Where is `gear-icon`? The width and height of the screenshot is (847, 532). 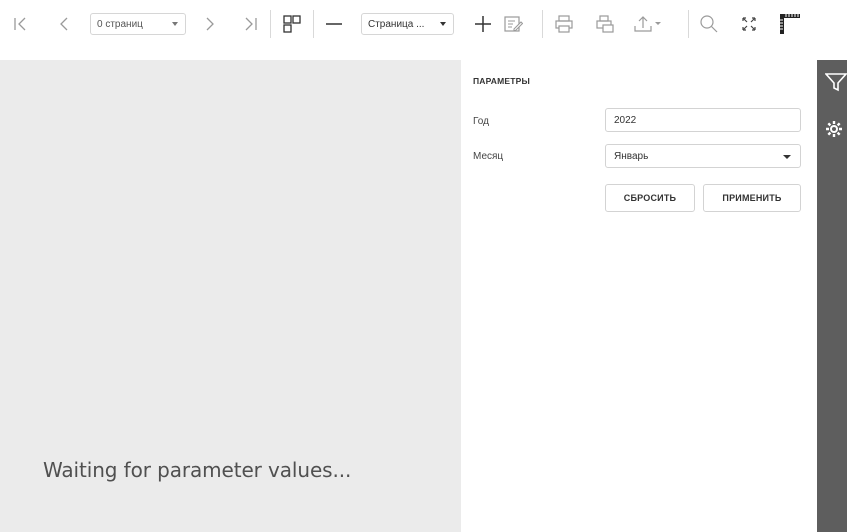
gear-icon is located at coordinates (834, 129).